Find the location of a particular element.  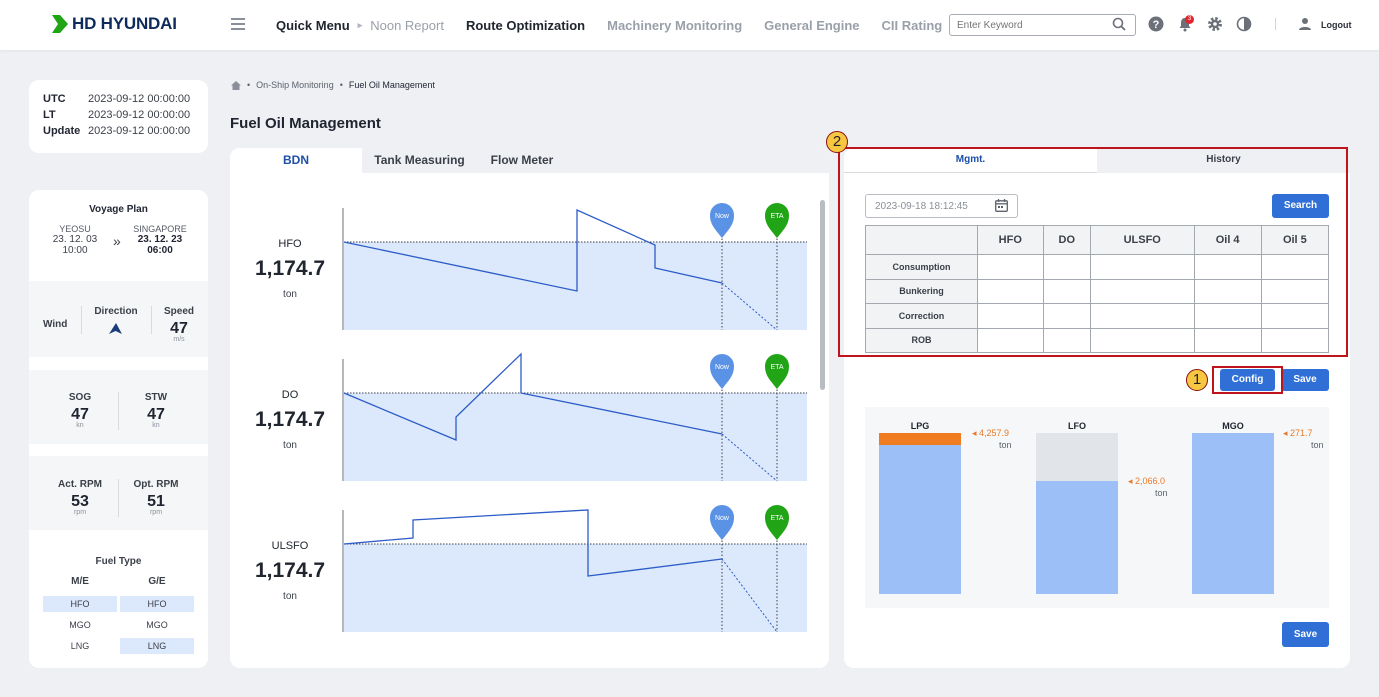

notification-badge: 3 is located at coordinates (1189, 19).